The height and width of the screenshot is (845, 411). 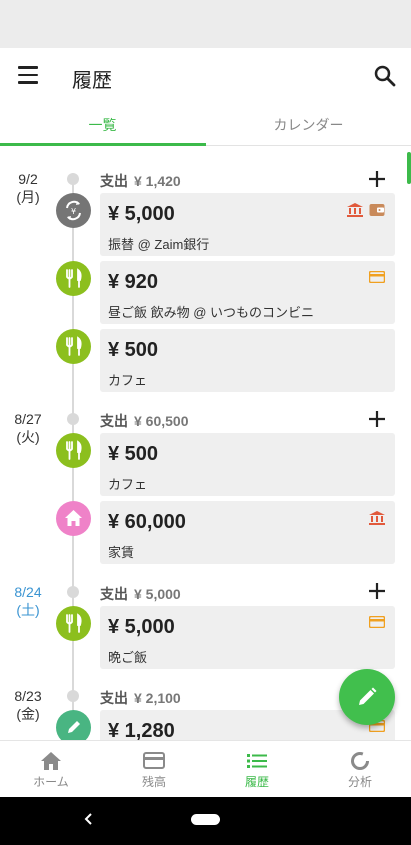 I want to click on entry-description: 昼ご飯 飲み物 @ いつものコンビニ, so click(x=211, y=312).